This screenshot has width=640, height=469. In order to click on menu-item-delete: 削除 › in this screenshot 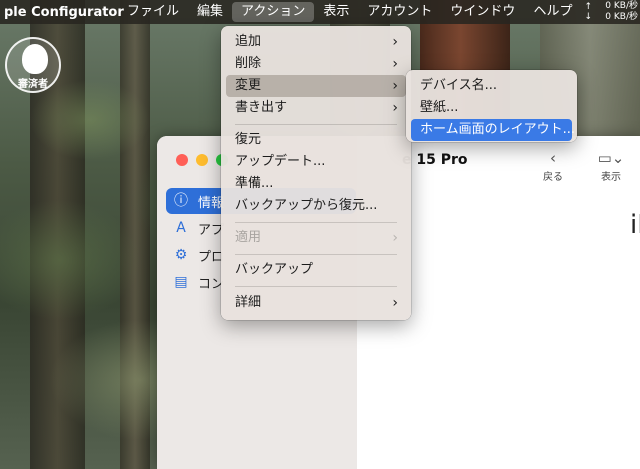, I will do `click(316, 64)`.